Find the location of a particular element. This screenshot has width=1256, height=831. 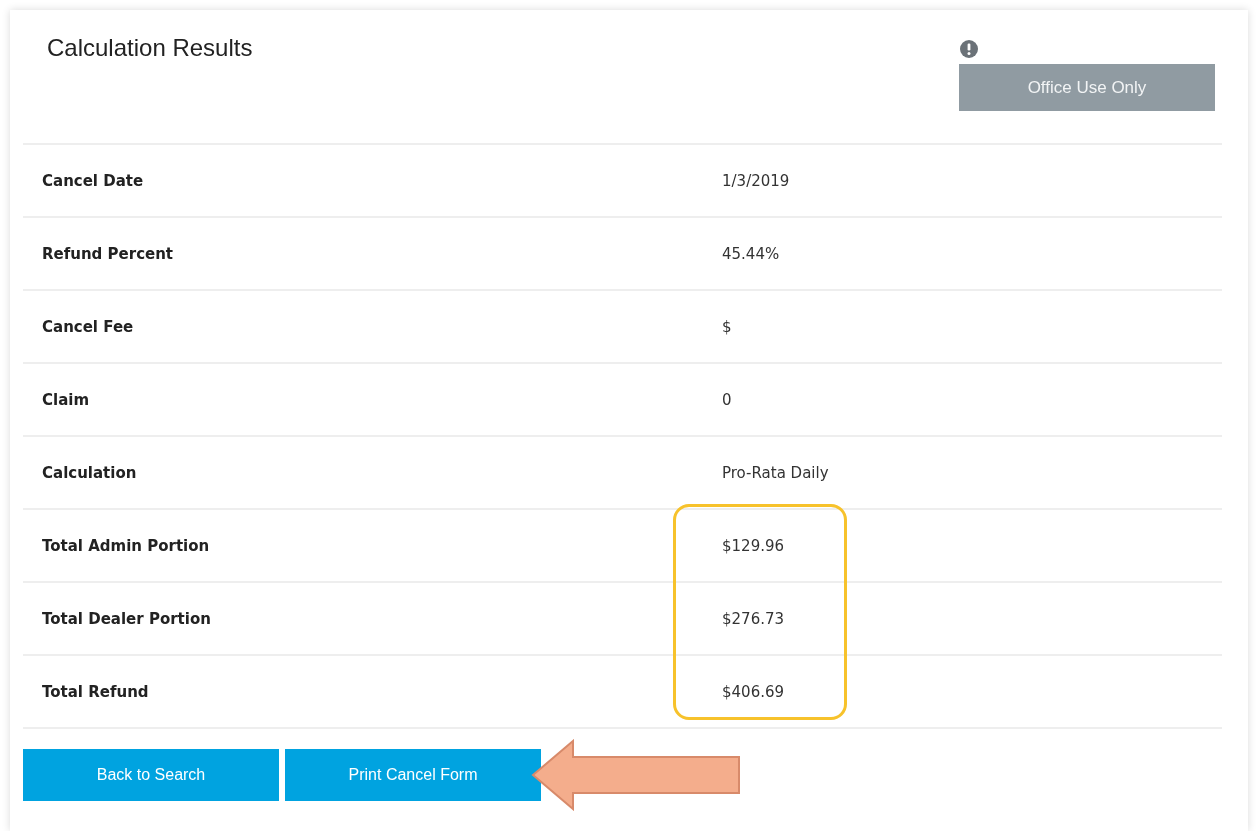

field-label: Total Dealer Portion is located at coordinates (126, 618).